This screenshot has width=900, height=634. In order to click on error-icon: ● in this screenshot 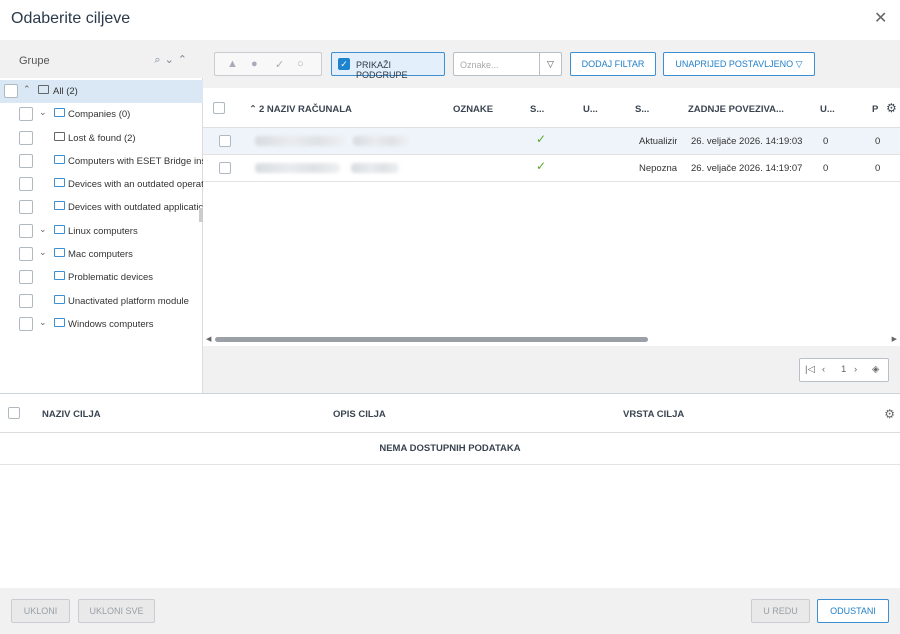, I will do `click(254, 64)`.